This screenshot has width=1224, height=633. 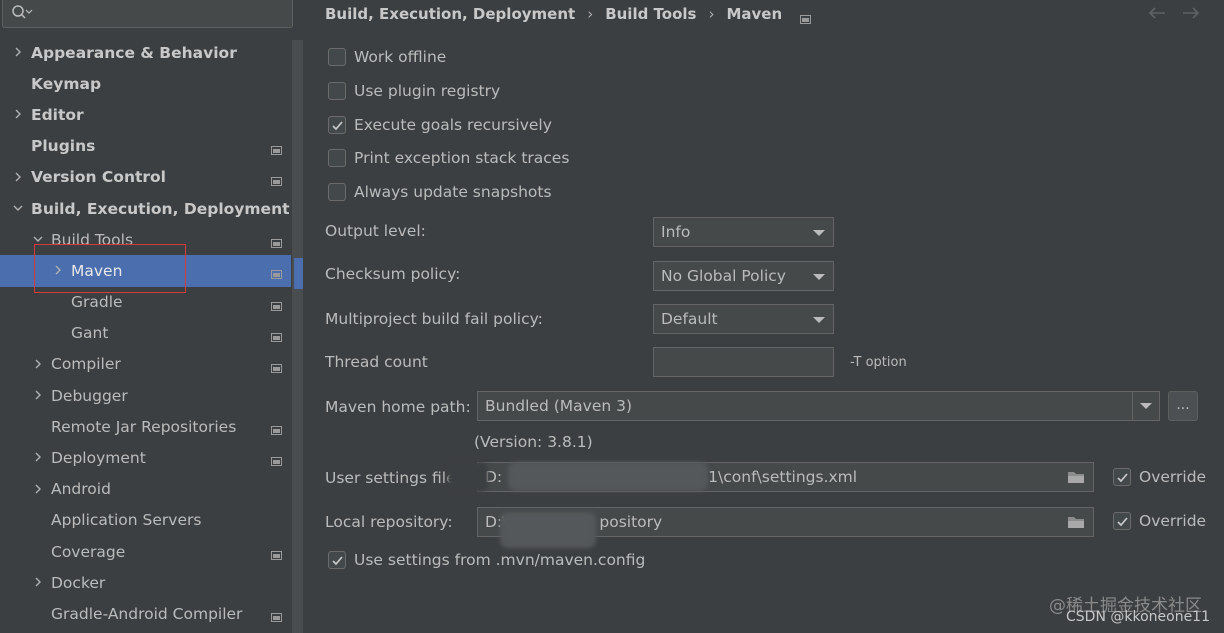 I want to click on breadcrumb-build-execution: Build, Execution, Deployment, so click(x=450, y=14).